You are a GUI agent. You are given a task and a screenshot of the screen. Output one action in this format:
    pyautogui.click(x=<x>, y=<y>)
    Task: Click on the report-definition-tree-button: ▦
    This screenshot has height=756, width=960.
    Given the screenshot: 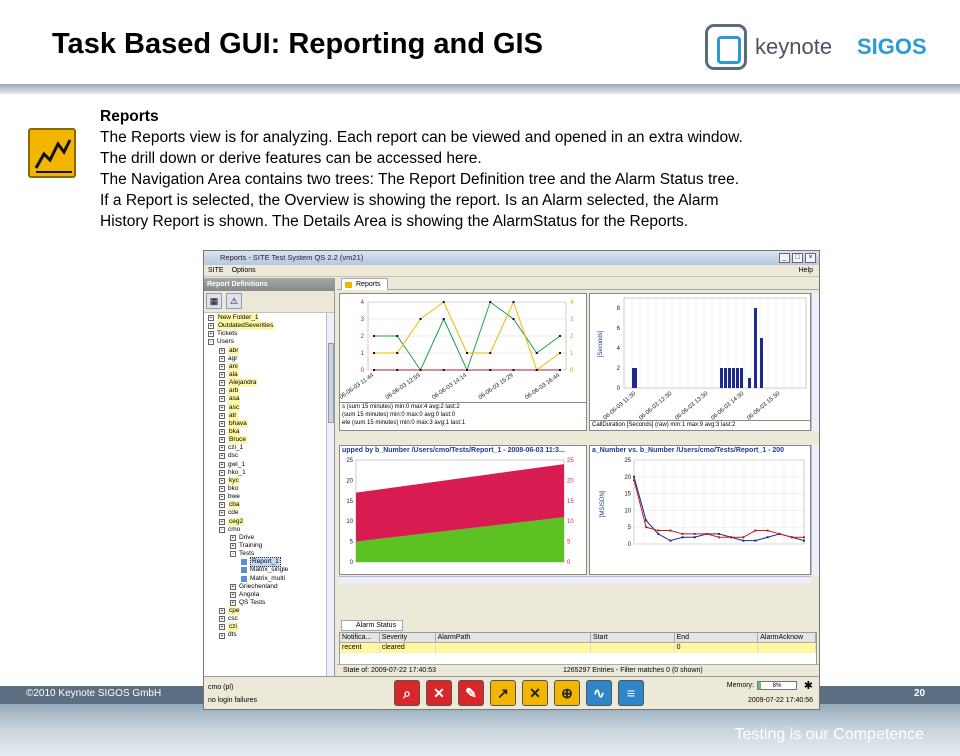 What is the action you would take?
    pyautogui.click(x=214, y=301)
    